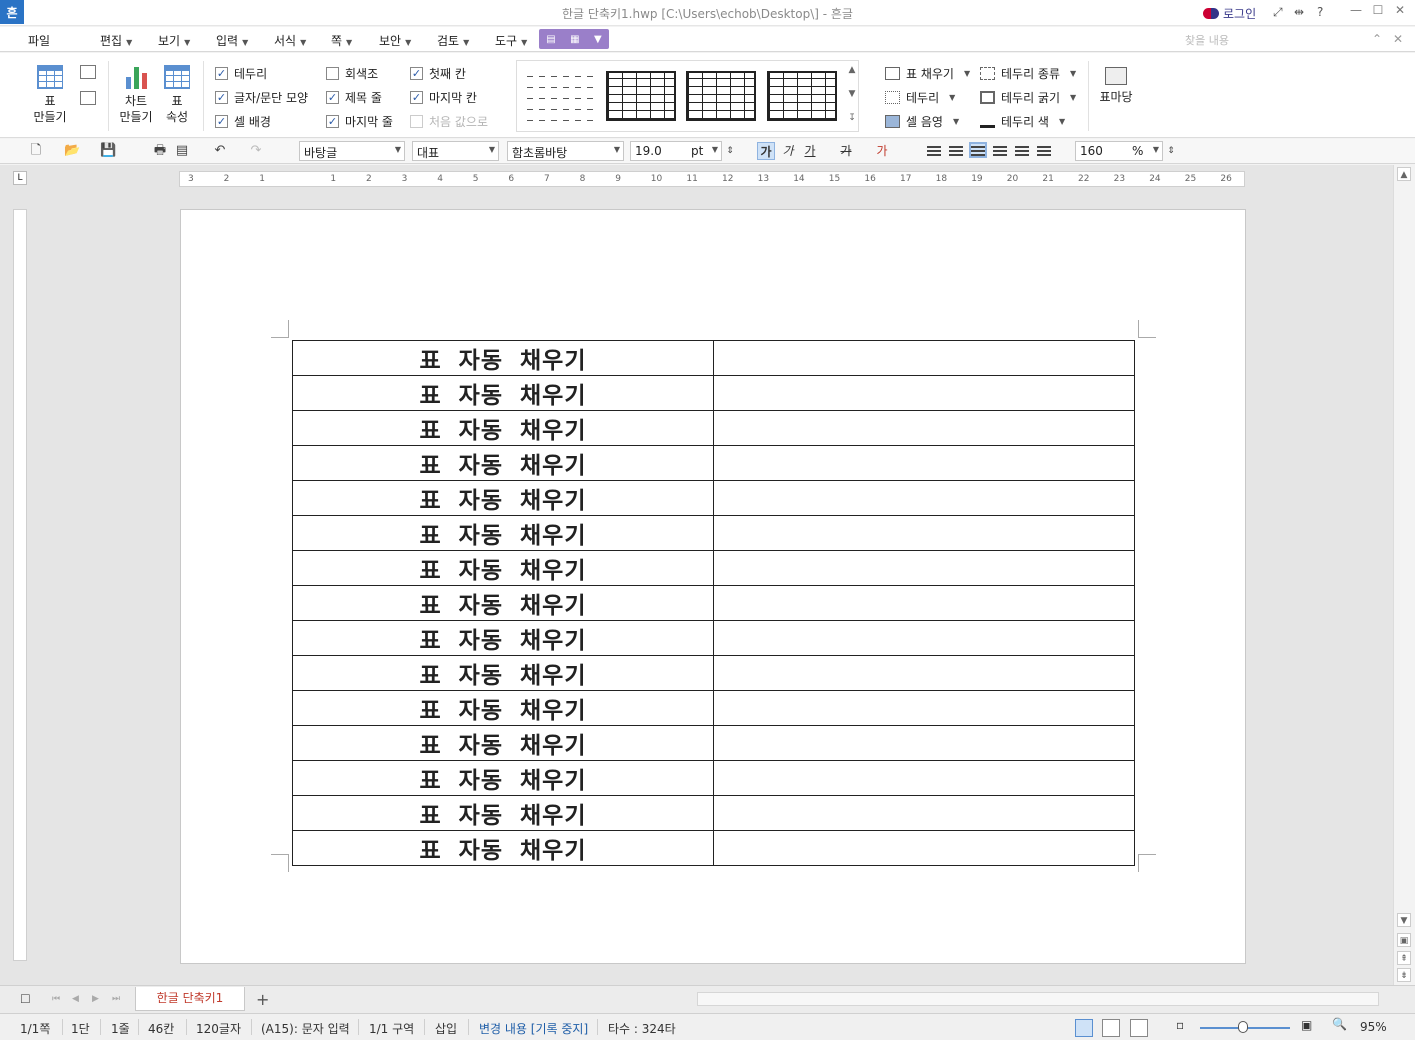  What do you see at coordinates (455, 151) in the screenshot?
I see `language-select: 대표 ▼` at bounding box center [455, 151].